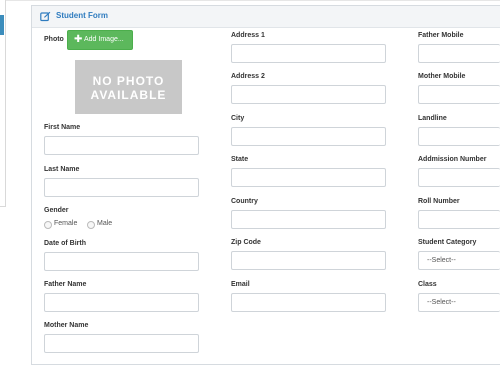 Image resolution: width=500 pixels, height=365 pixels. I want to click on father-mobile-field, so click(459, 53).